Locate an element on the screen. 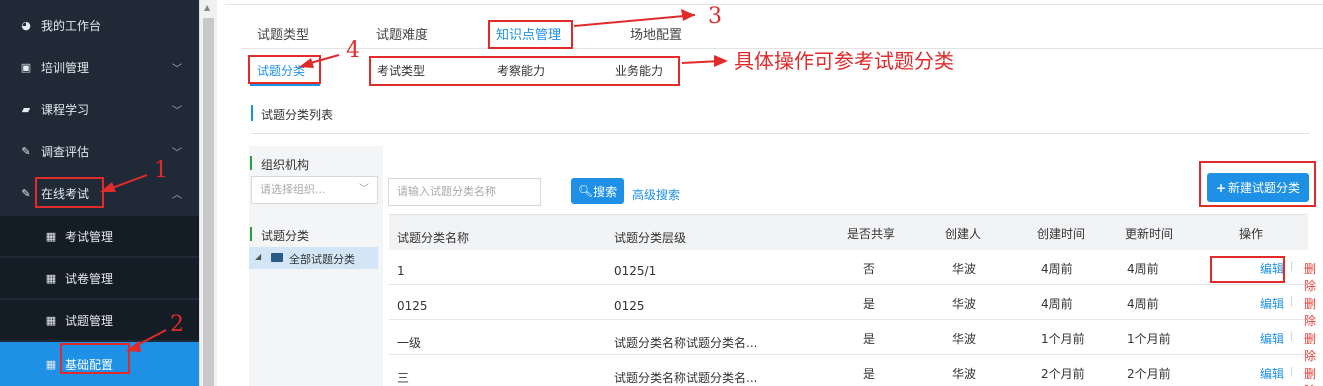  annotation-number: 1 is located at coordinates (161, 170).